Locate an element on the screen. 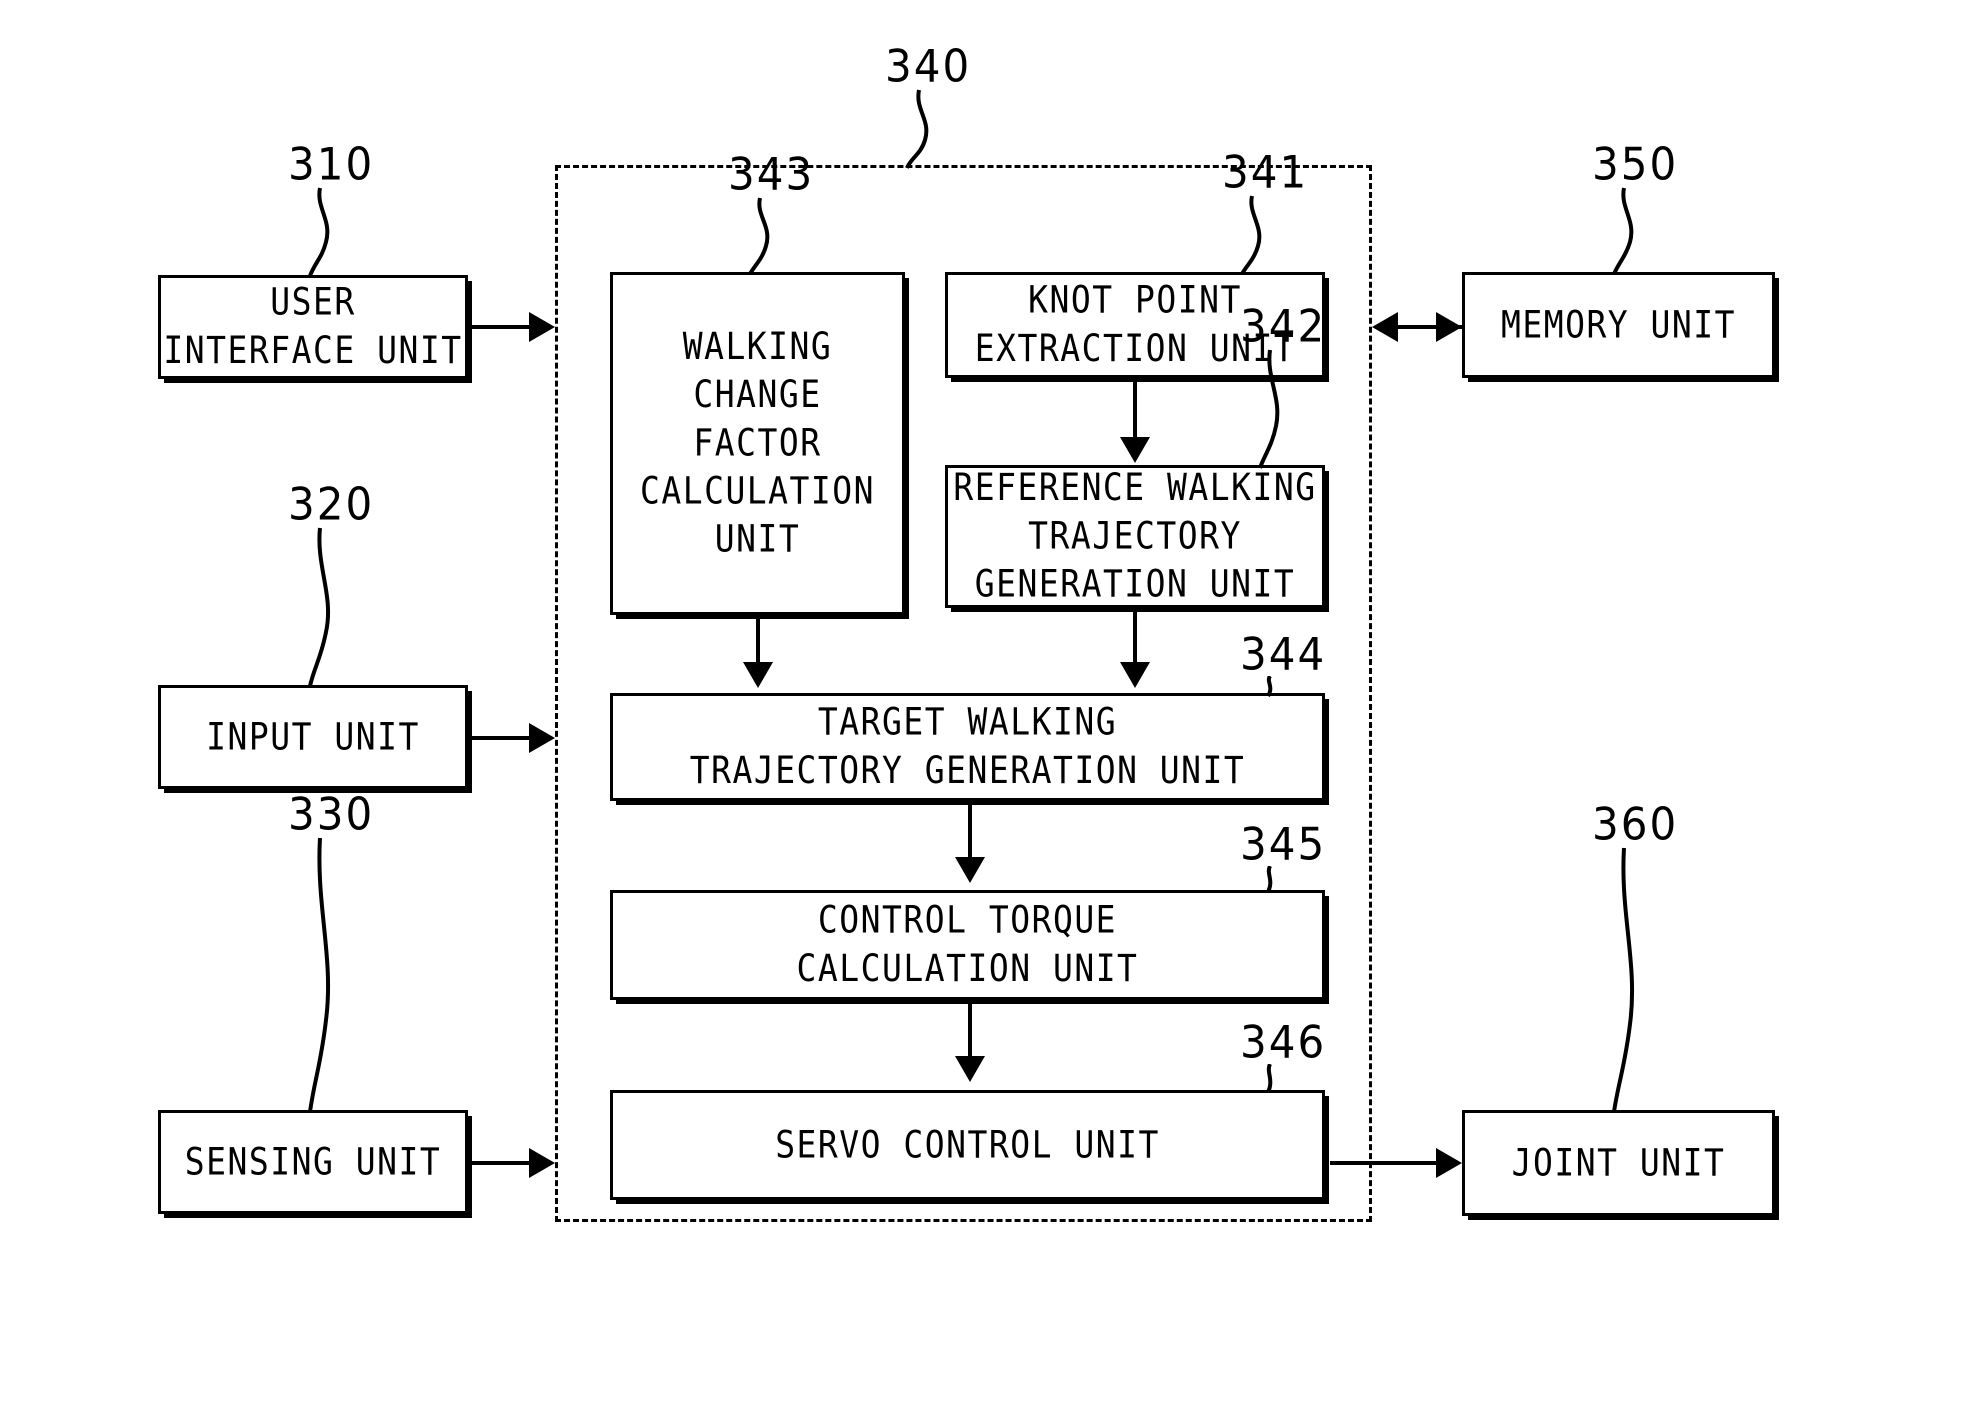  connector-user-interface-to-control is located at coordinates (501, 327).